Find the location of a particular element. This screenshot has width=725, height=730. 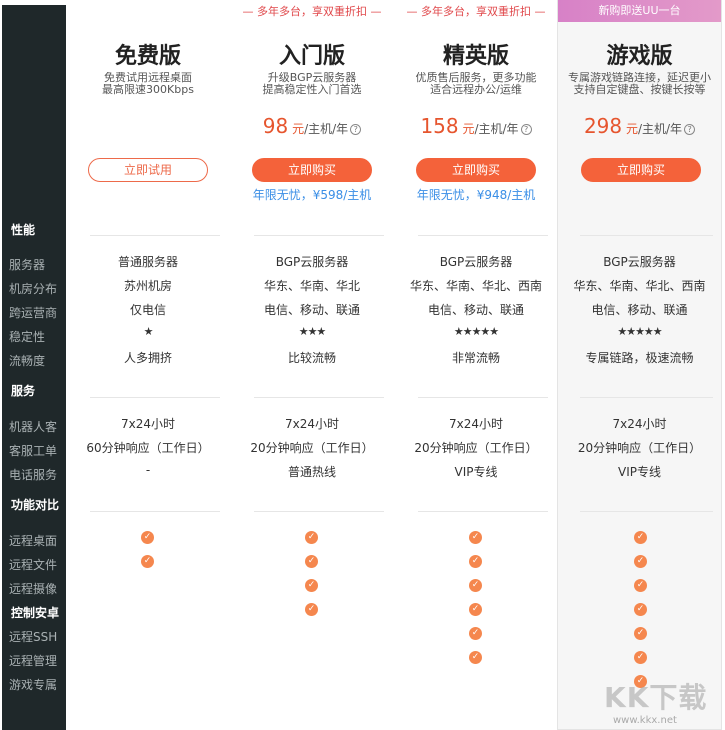

watermark-logo: KK下载 is located at coordinates (656, 697).